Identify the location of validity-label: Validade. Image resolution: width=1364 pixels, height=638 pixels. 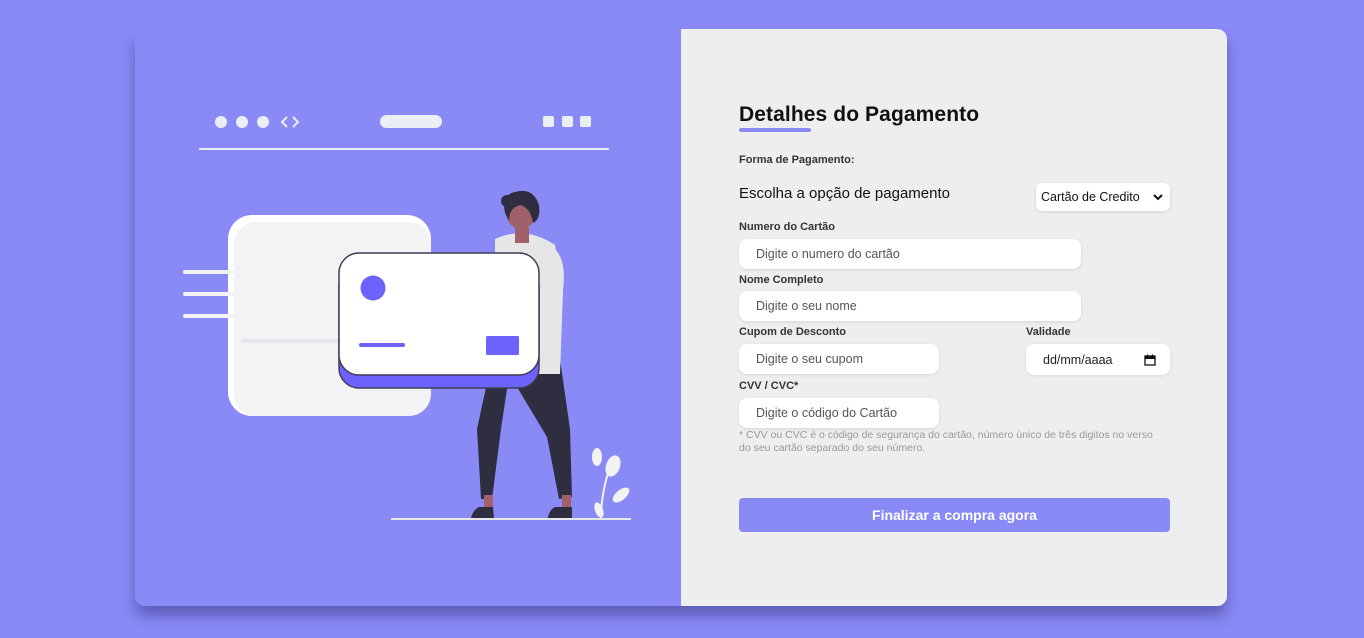
(1048, 332).